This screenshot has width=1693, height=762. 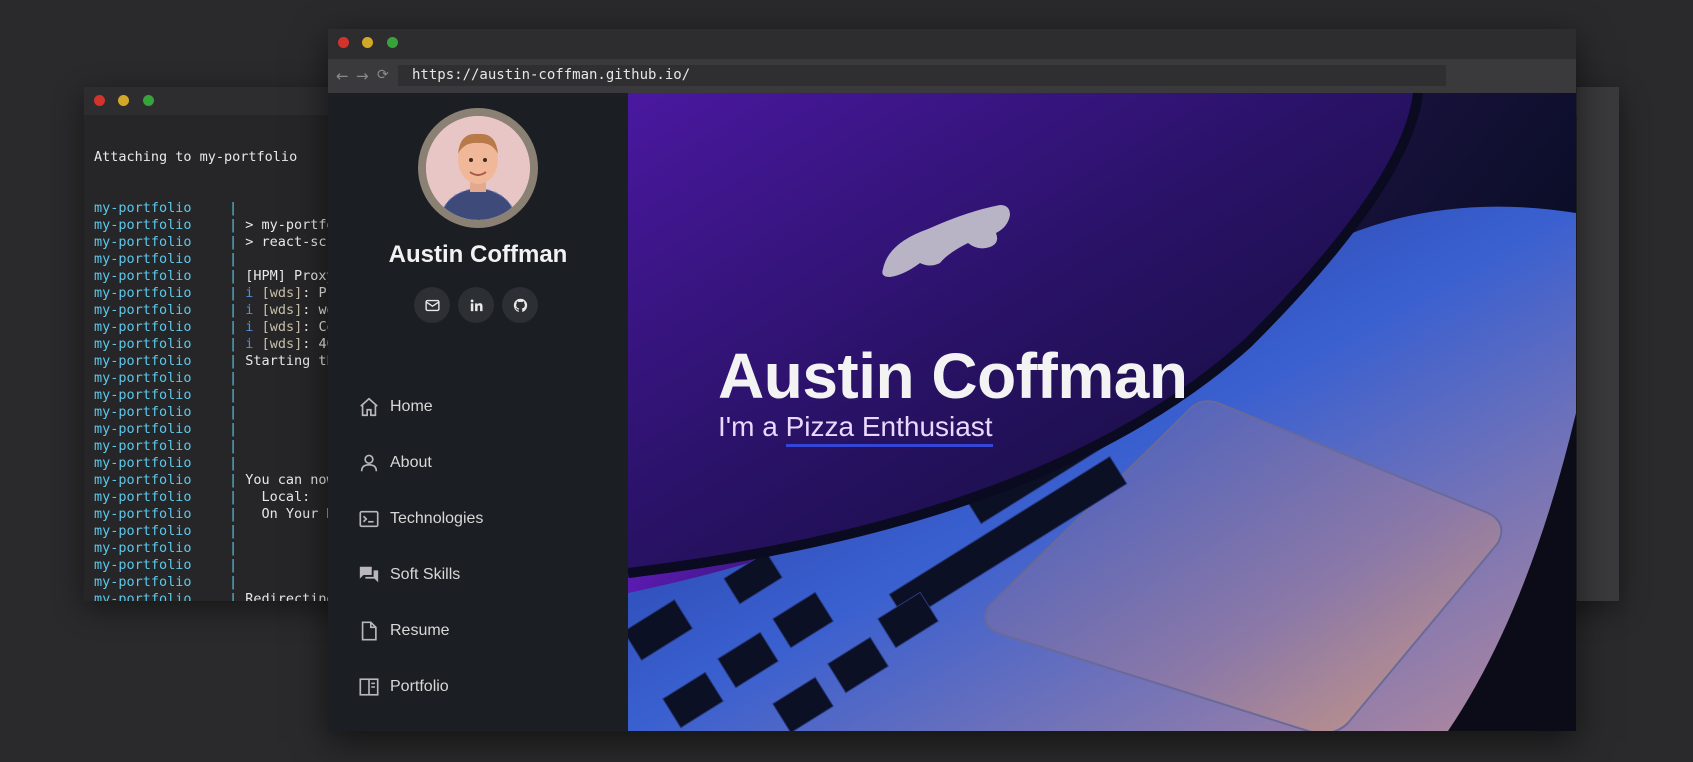 I want to click on sidebar-item-resume: Resume, so click(x=404, y=631).